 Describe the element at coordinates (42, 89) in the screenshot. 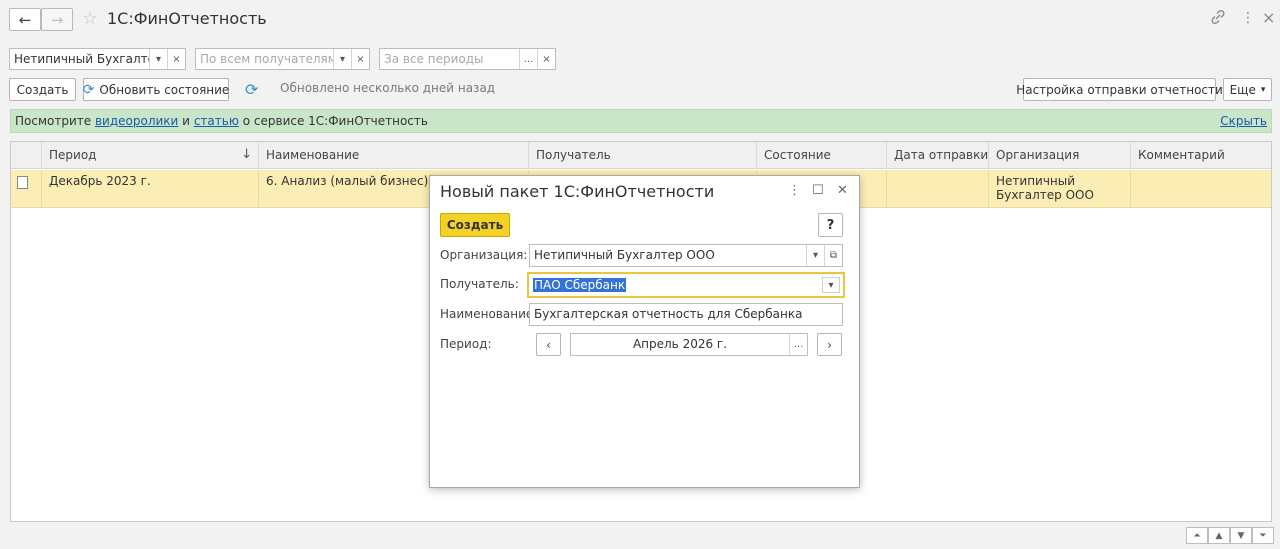

I see `create-button: Создать` at that location.